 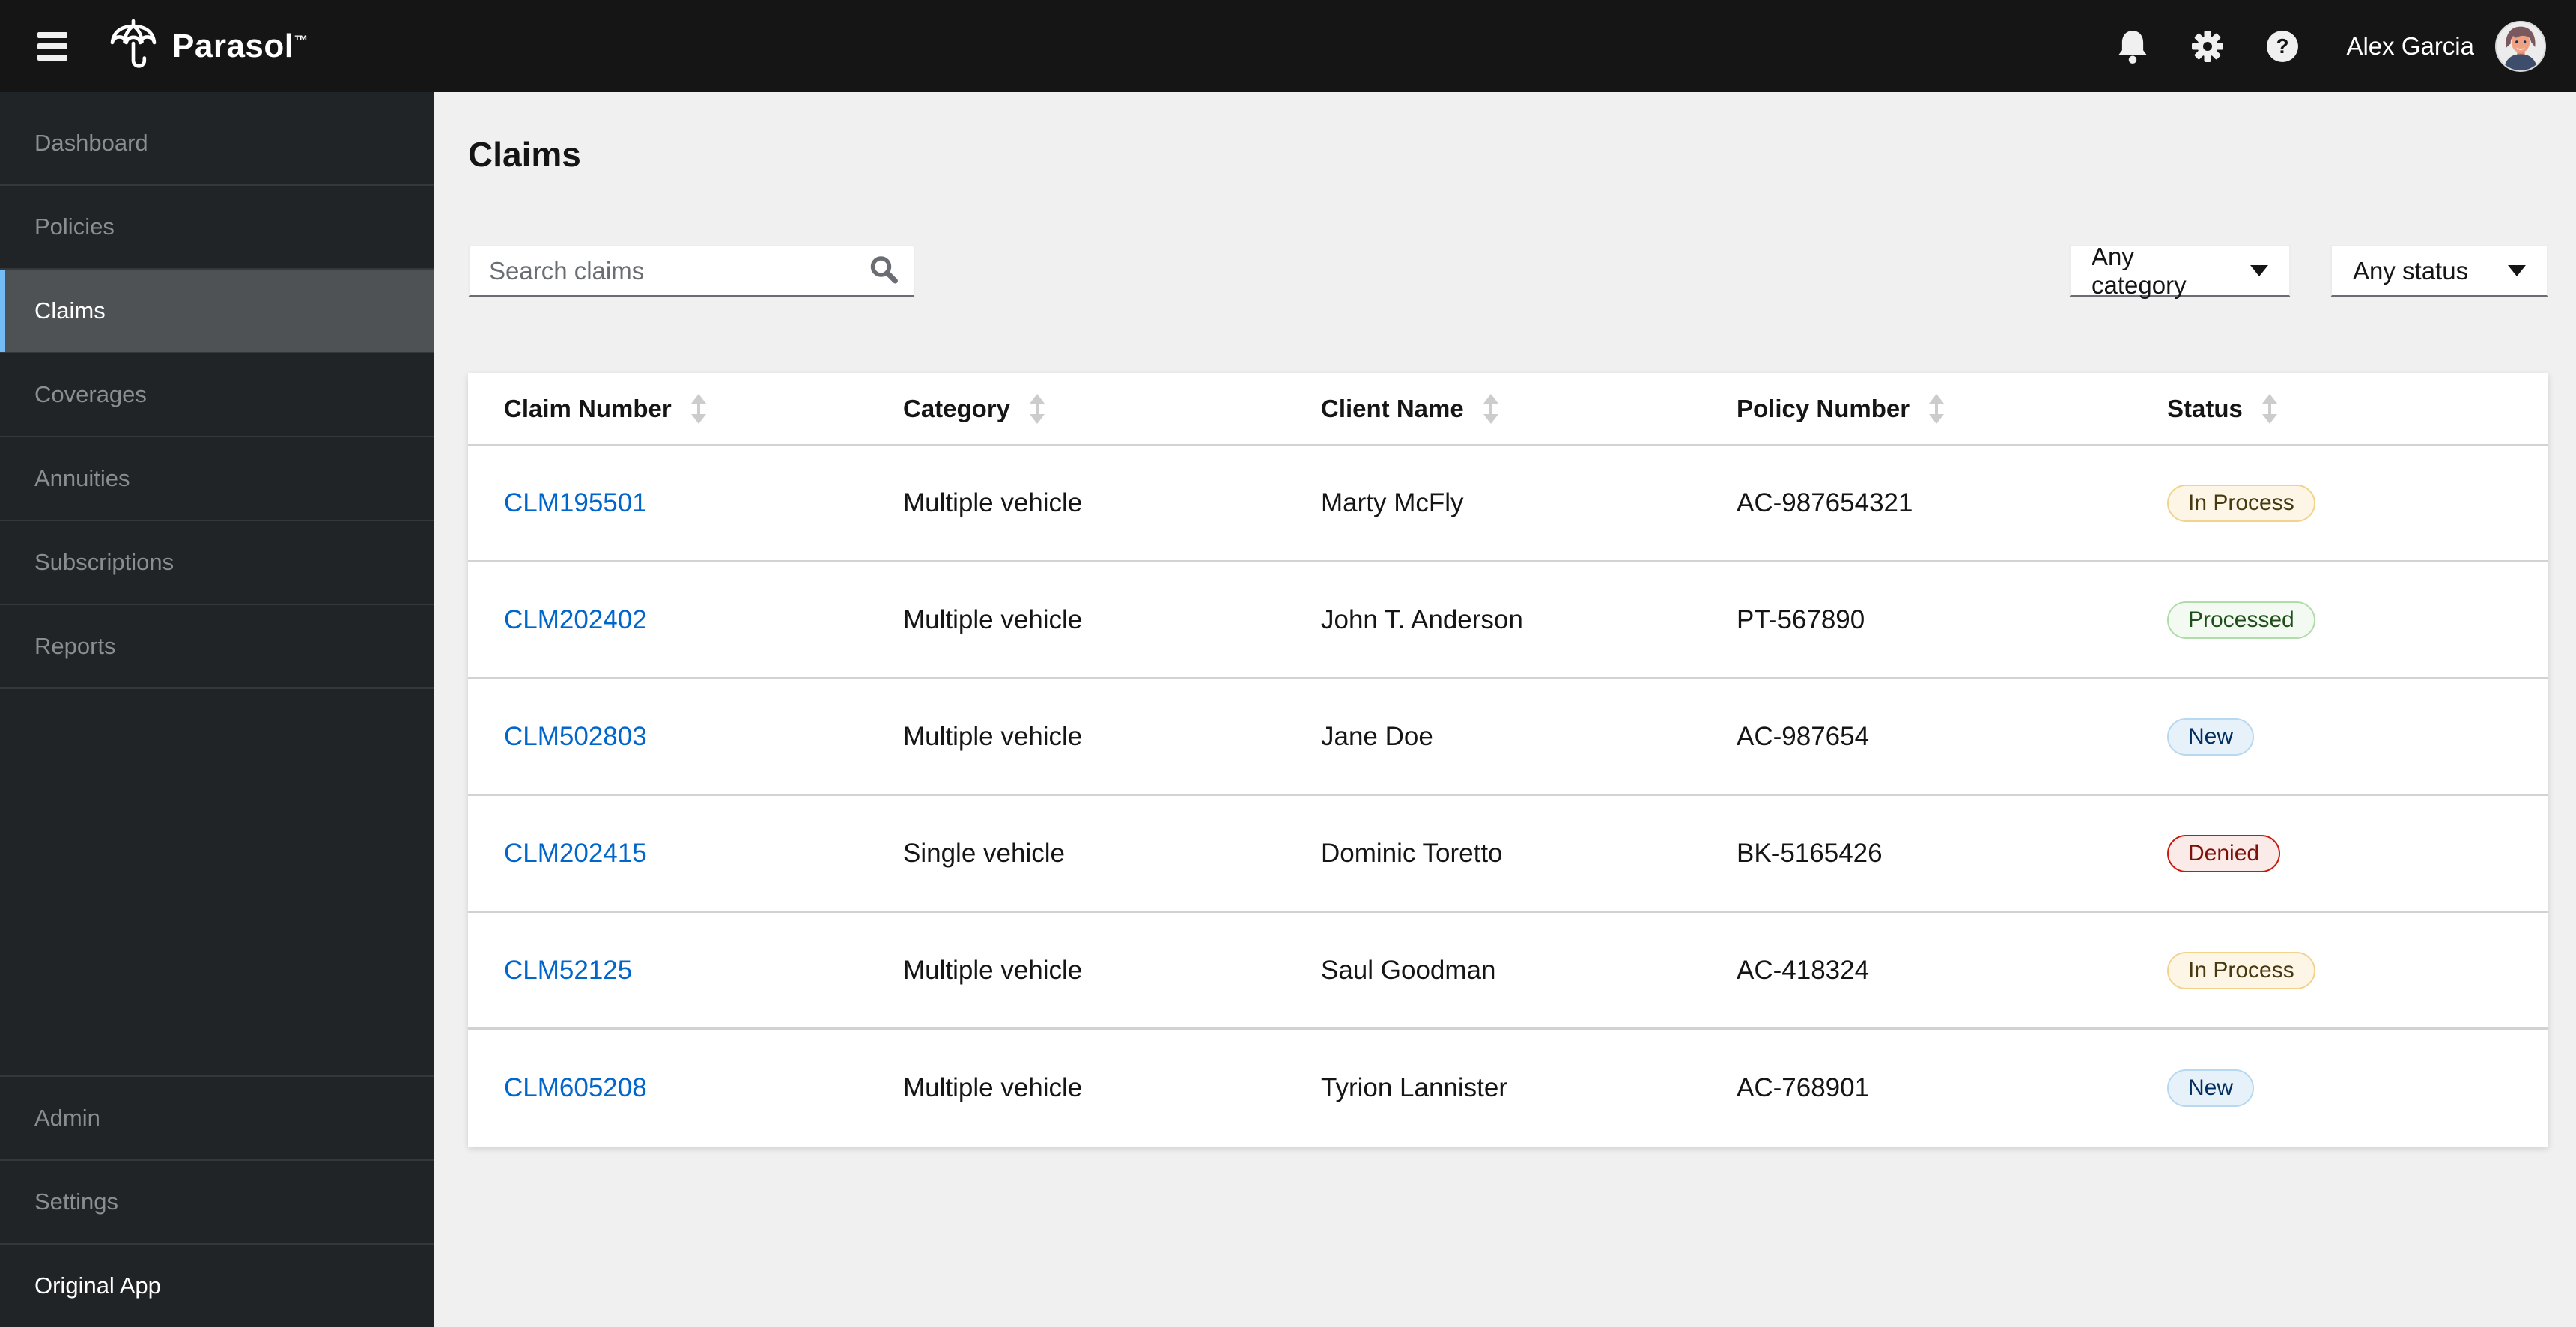 What do you see at coordinates (667, 408) in the screenshot?
I see `column-header-claim-number: Claim Number` at bounding box center [667, 408].